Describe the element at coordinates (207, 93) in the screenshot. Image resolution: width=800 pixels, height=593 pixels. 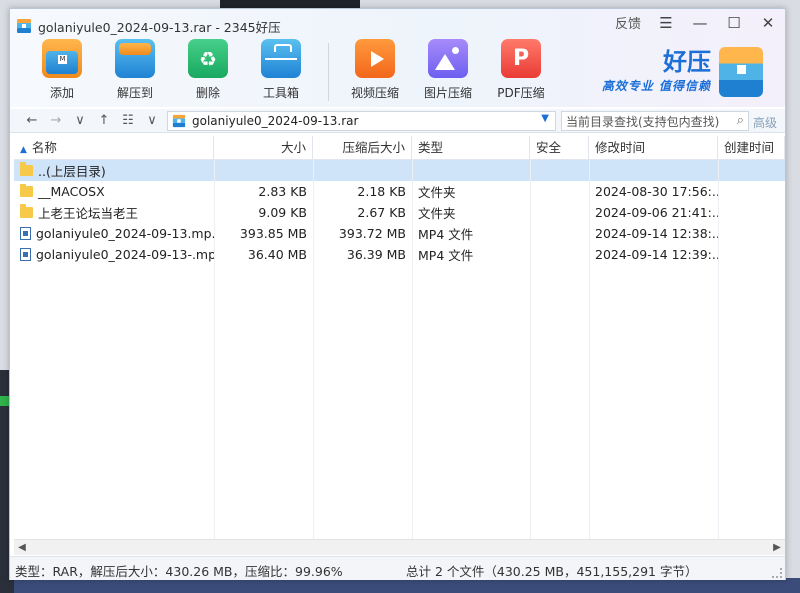
I see `delete-label: 删除` at that location.